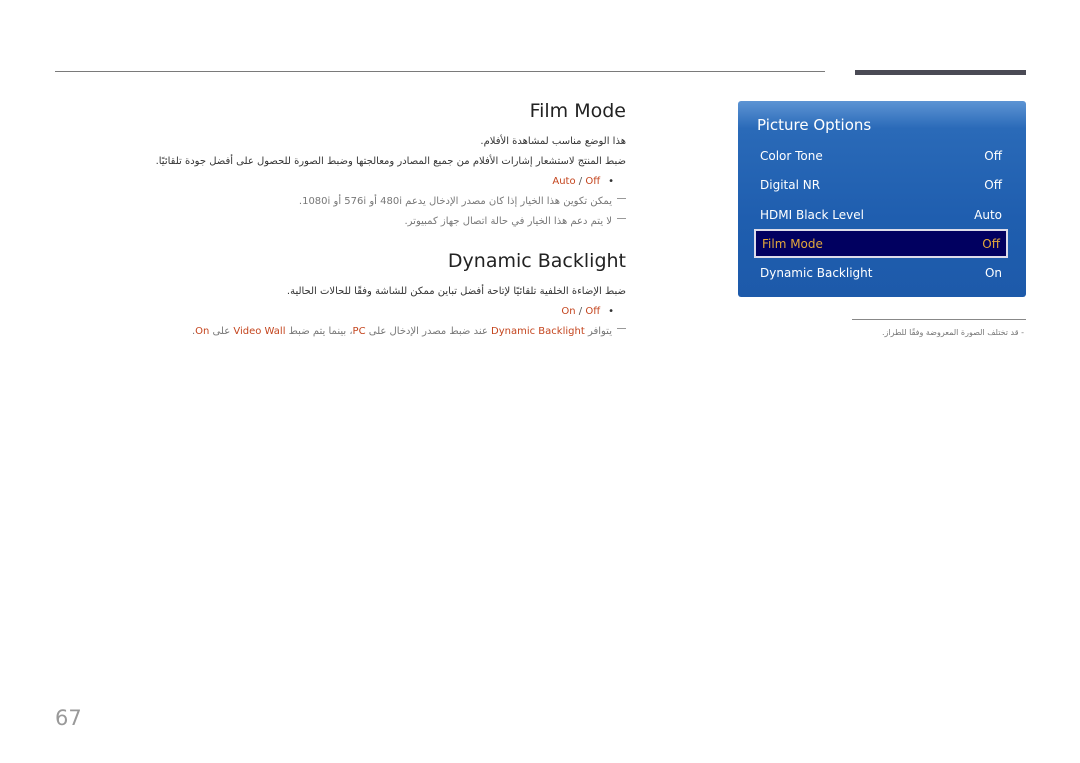  What do you see at coordinates (536, 261) in the screenshot?
I see `dynamic-backlight-heading: Dynamic Backlight` at bounding box center [536, 261].